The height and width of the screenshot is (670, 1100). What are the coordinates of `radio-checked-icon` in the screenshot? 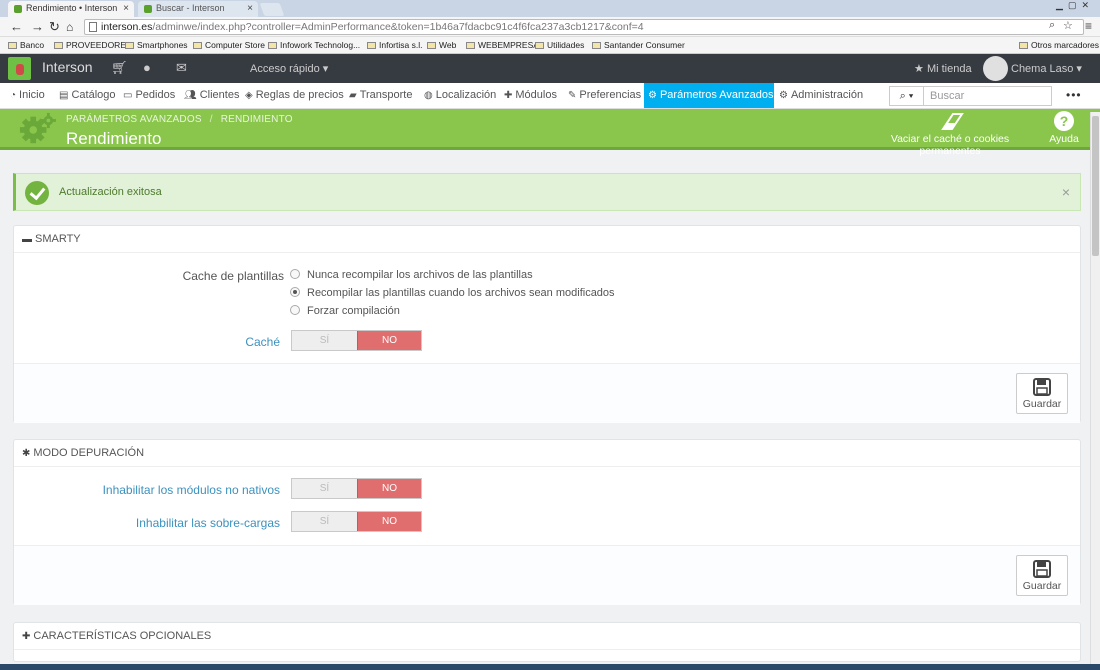 It's located at (295, 292).